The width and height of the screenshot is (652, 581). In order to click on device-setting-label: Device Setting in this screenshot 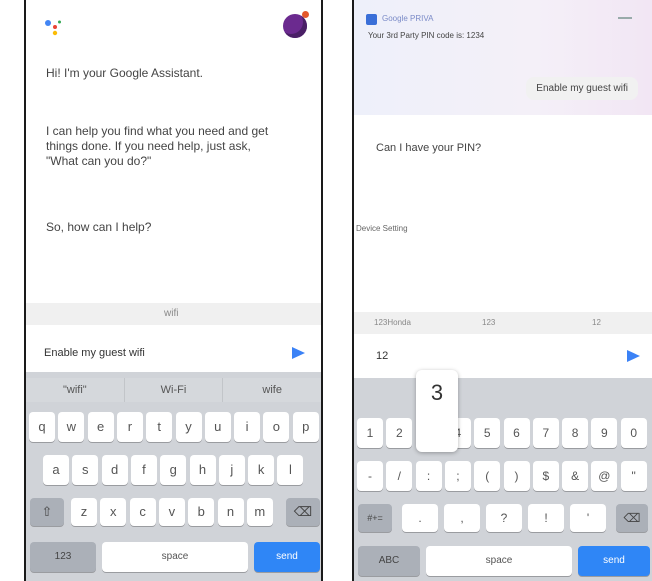, I will do `click(382, 228)`.